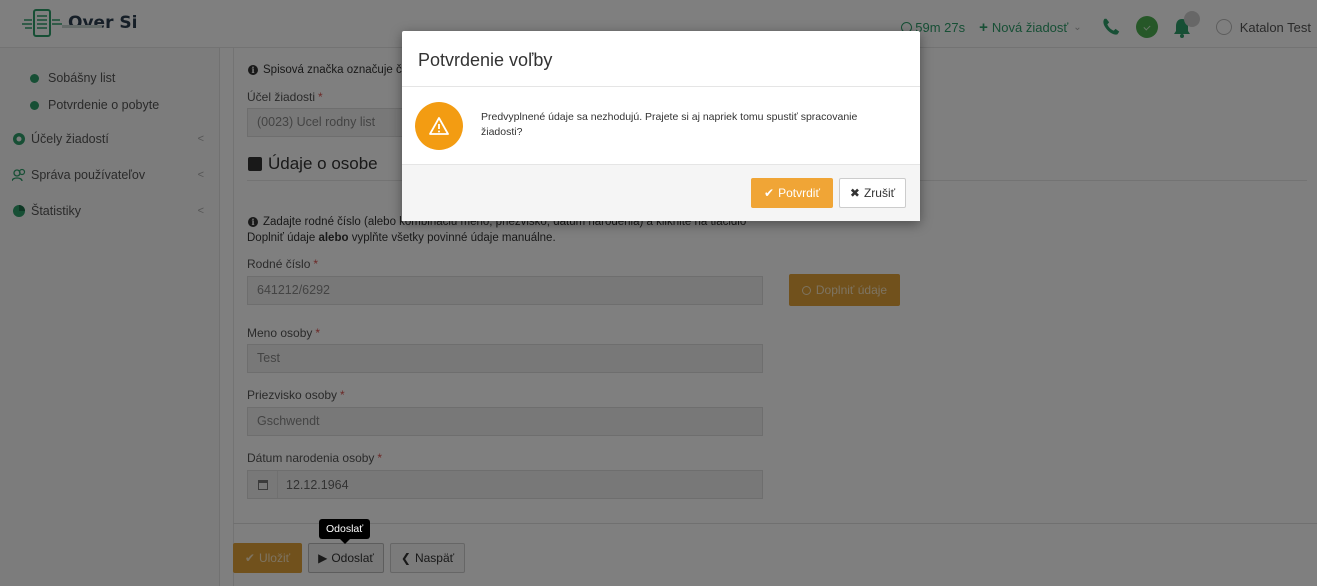 This screenshot has width=1317, height=586. What do you see at coordinates (799, 193) in the screenshot?
I see `confirm-label: Potvrdiť` at bounding box center [799, 193].